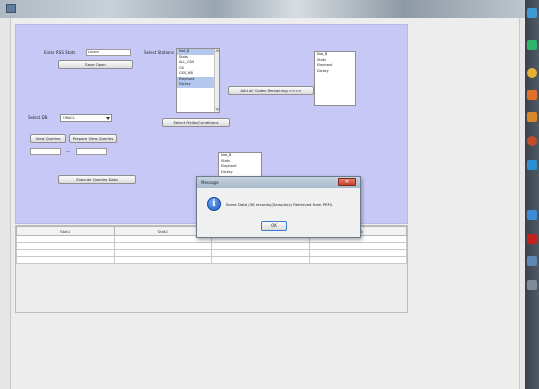  Describe the element at coordinates (271, 90) in the screenshot. I see `add-codes-button: Add all Codes Remaining >>>>` at that location.